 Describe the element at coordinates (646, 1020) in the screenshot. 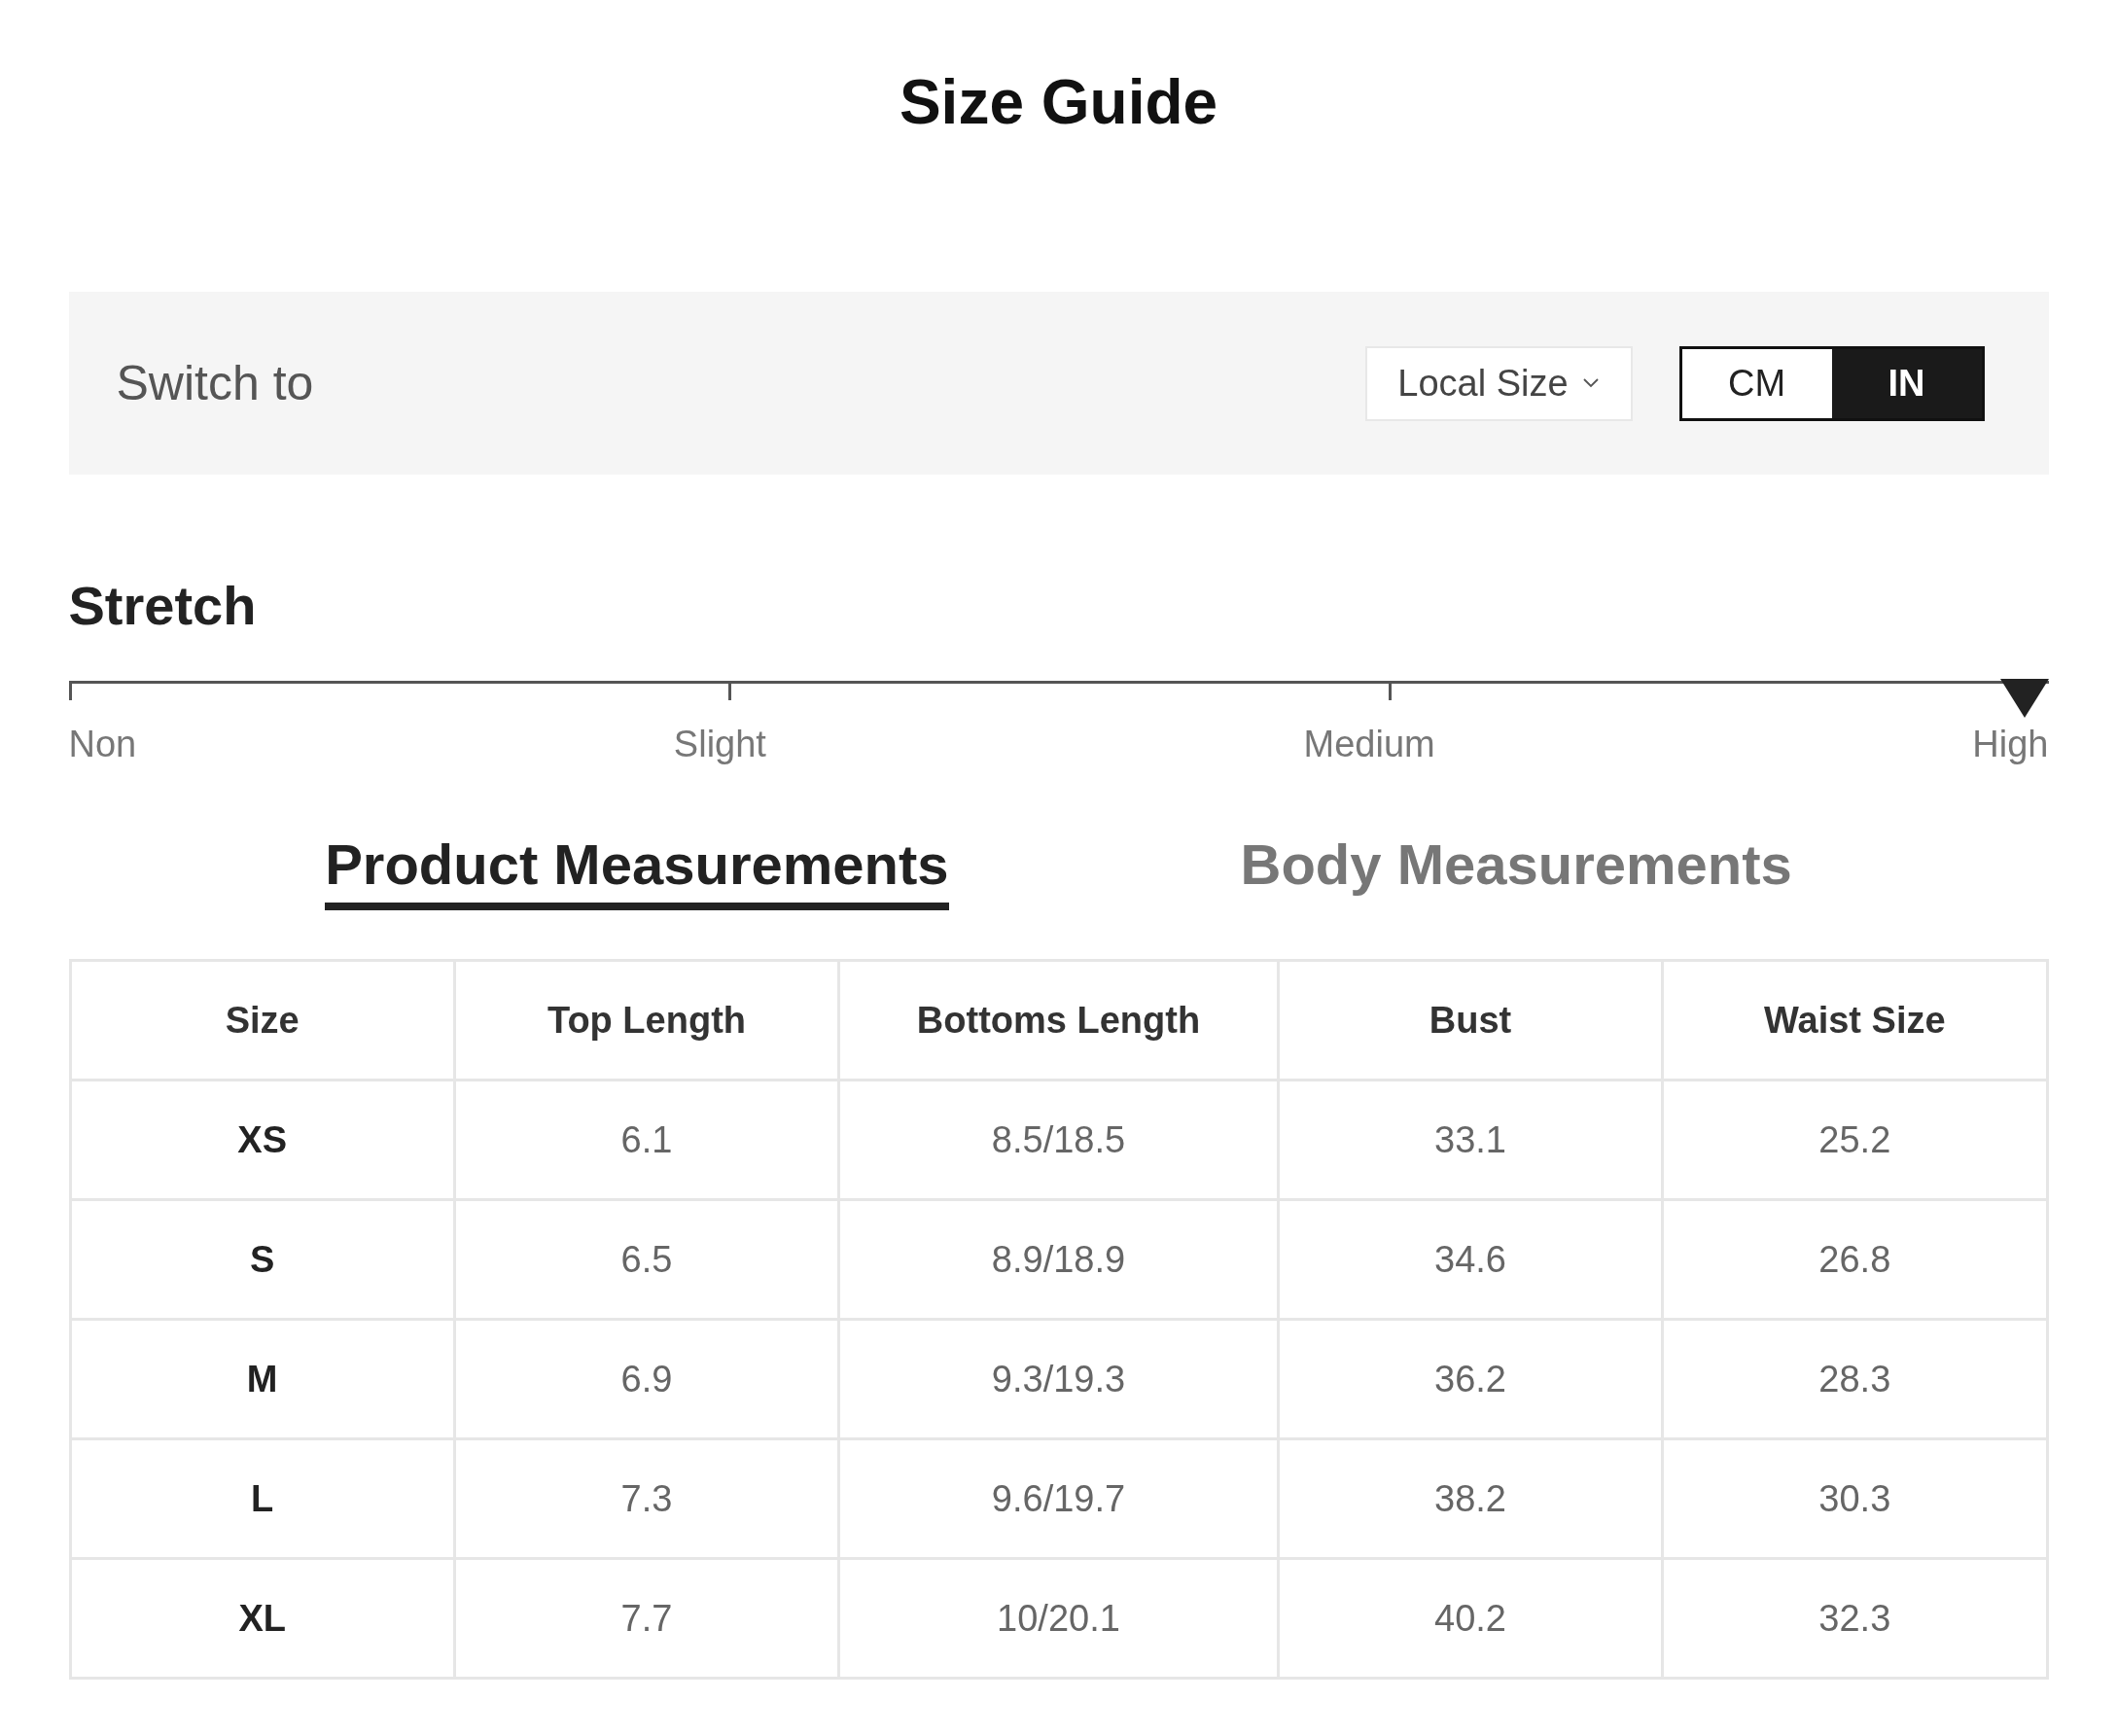

I see `column-header: Top Length` at that location.